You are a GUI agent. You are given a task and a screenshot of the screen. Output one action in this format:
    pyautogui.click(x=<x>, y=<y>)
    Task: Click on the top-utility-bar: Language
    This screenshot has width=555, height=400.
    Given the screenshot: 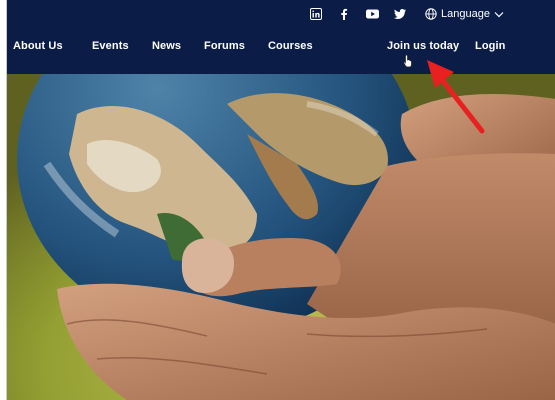 What is the action you would take?
    pyautogui.click(x=406, y=14)
    